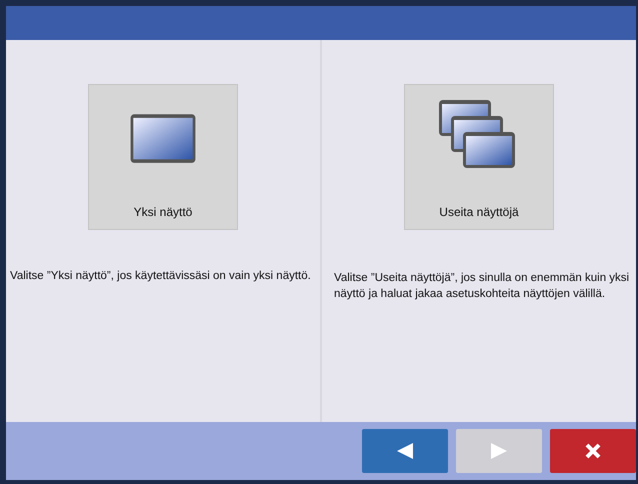 Image resolution: width=638 pixels, height=484 pixels. I want to click on forward-arrow-icon, so click(499, 451).